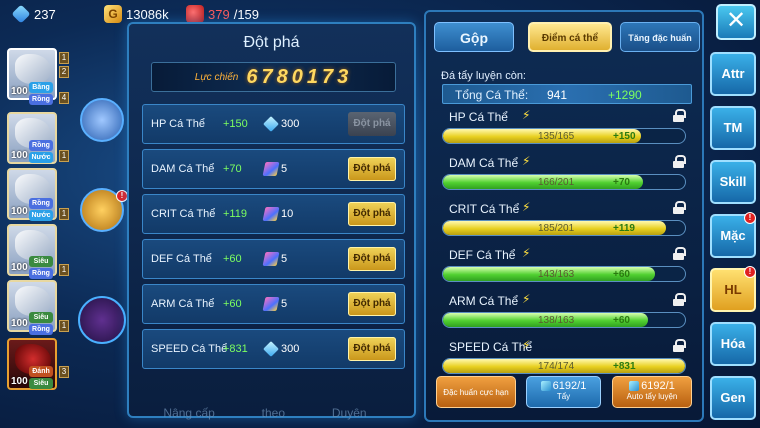 The width and height of the screenshot is (760, 428). I want to click on stat-bar: 143/163 +60, so click(564, 274).